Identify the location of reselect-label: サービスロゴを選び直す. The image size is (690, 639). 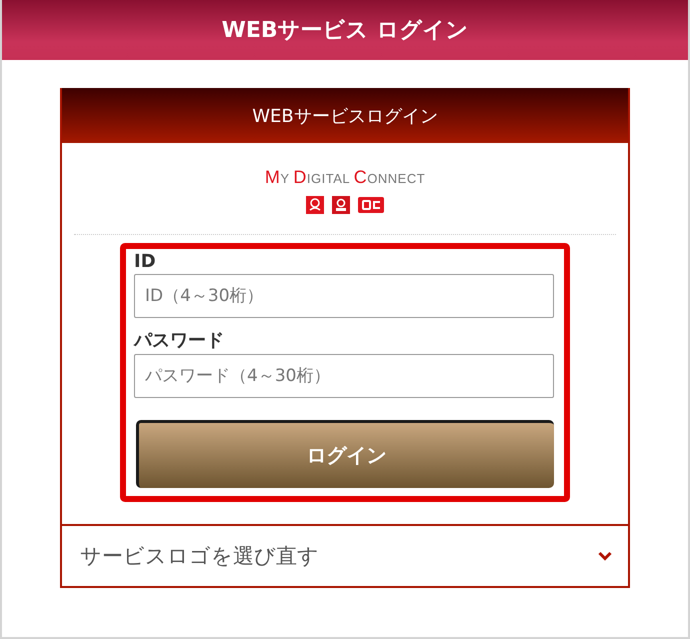
(199, 556).